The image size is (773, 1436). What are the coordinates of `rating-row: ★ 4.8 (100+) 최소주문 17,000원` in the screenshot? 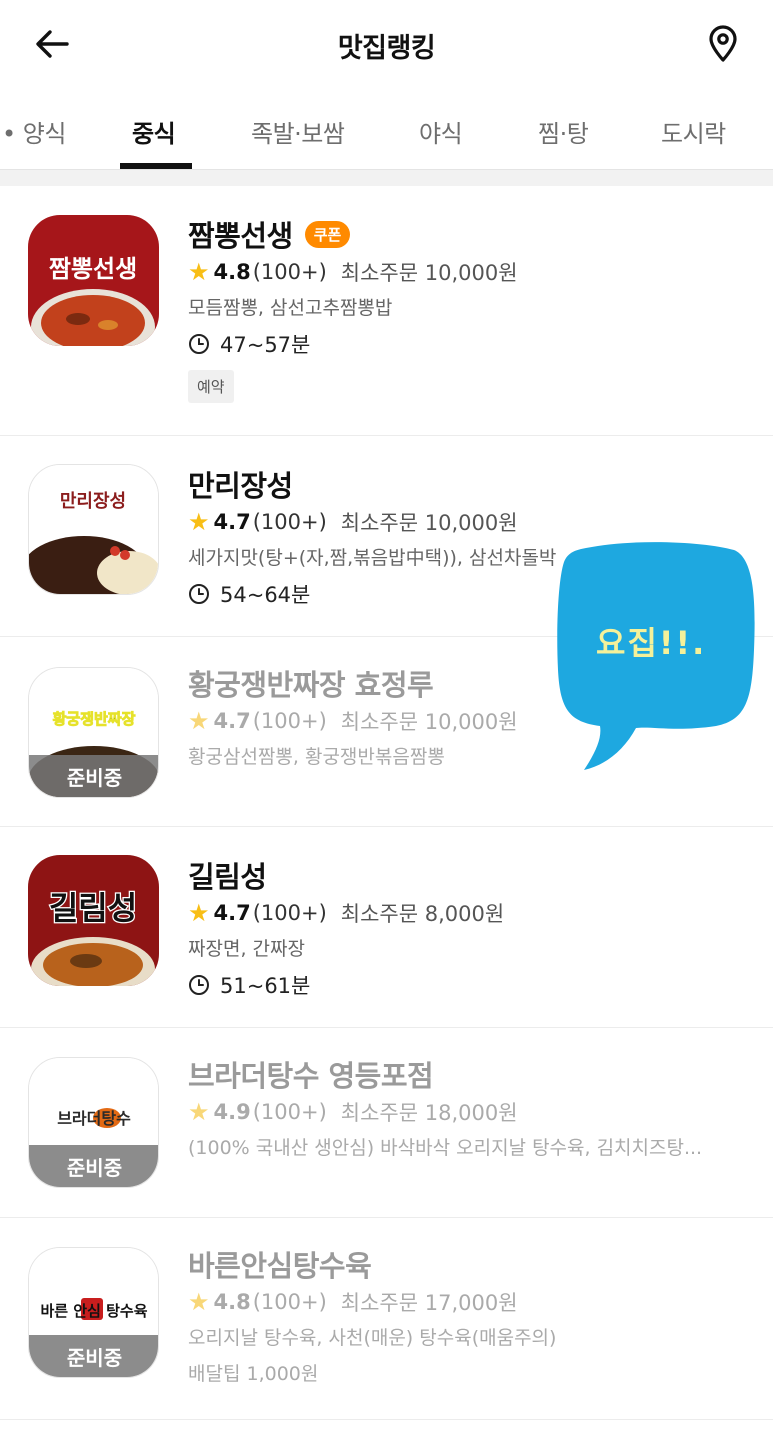 It's located at (470, 1302).